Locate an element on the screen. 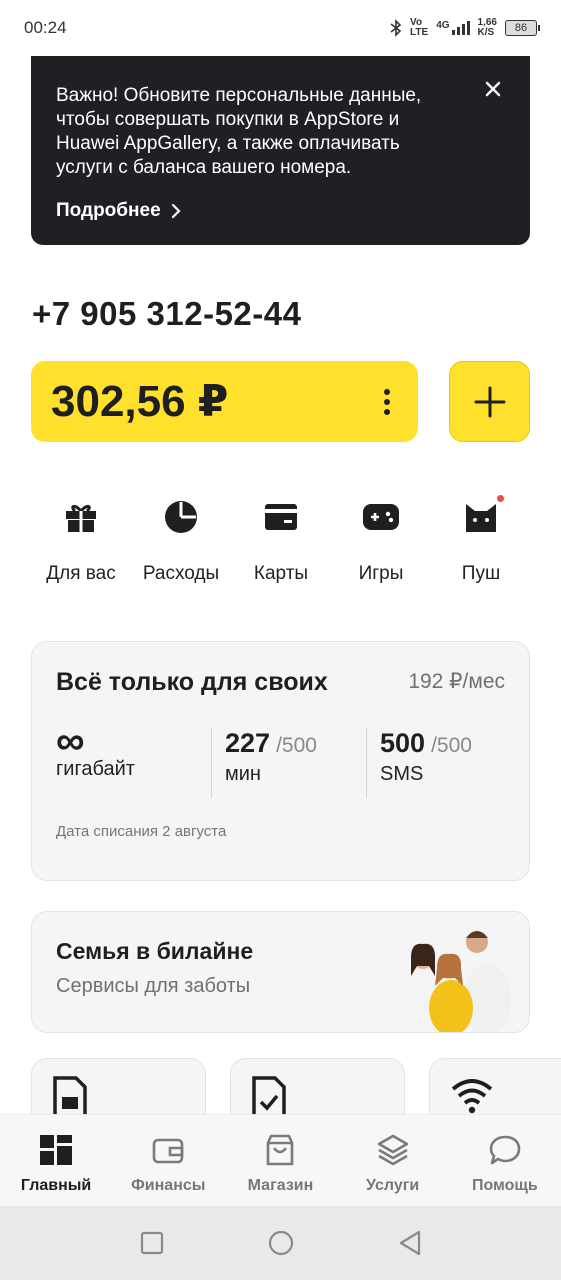 The height and width of the screenshot is (1280, 561). quick-action-label: Пуш is located at coordinates (481, 573).